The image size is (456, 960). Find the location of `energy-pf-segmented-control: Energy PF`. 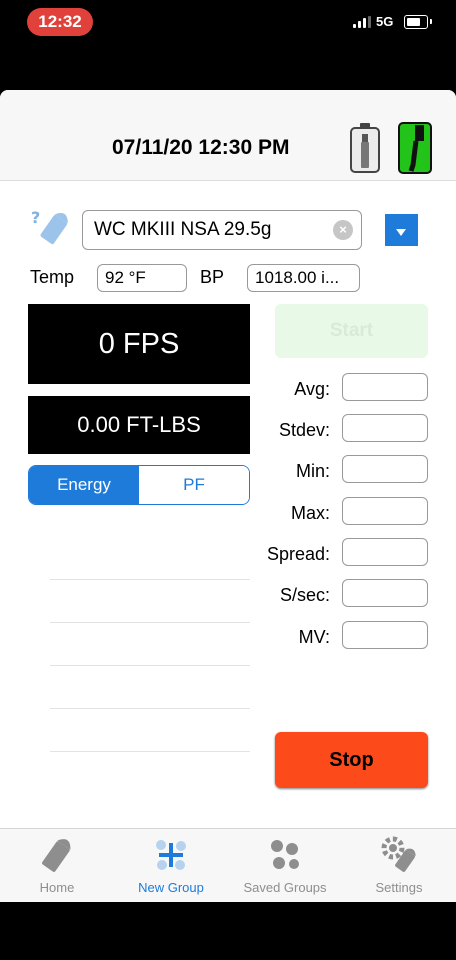

energy-pf-segmented-control: Energy PF is located at coordinates (139, 485).